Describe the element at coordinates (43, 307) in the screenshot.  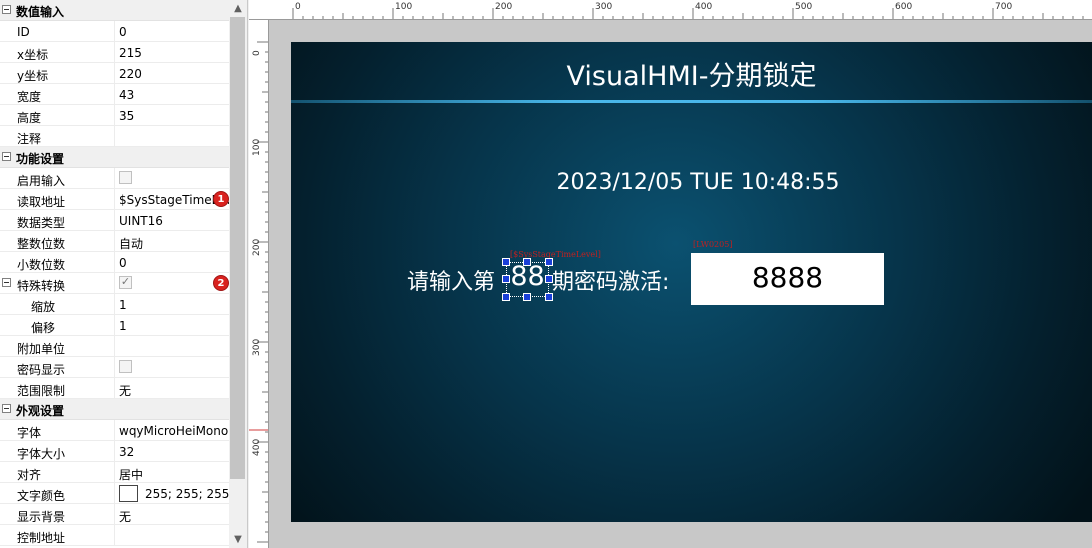
I see `property-name: 缩放` at that location.